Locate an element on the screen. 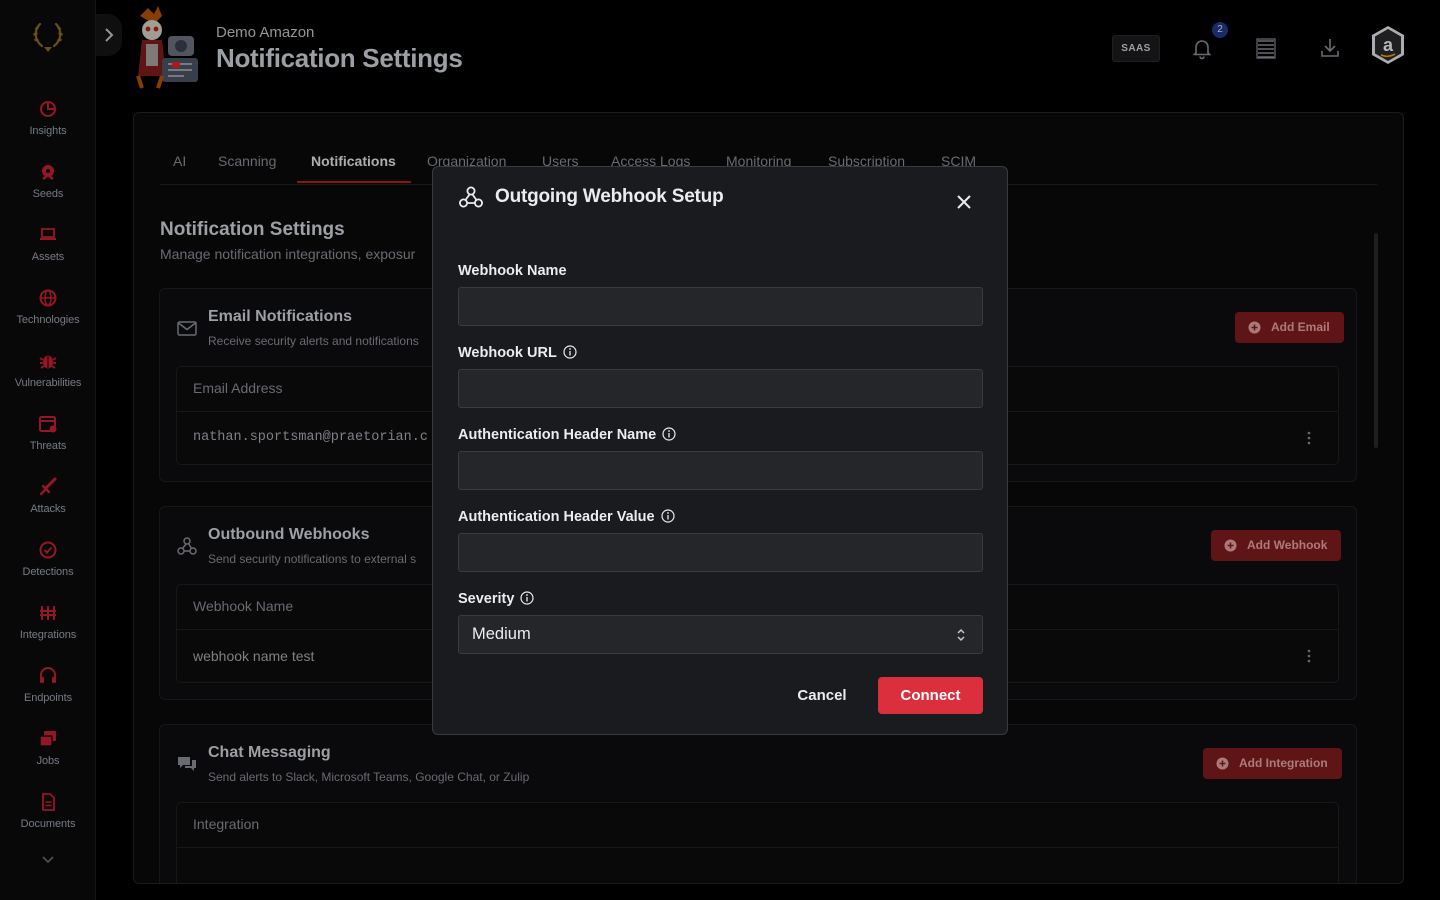 This screenshot has width=1440, height=900. webhook-name-label: Webhook Name is located at coordinates (512, 271).